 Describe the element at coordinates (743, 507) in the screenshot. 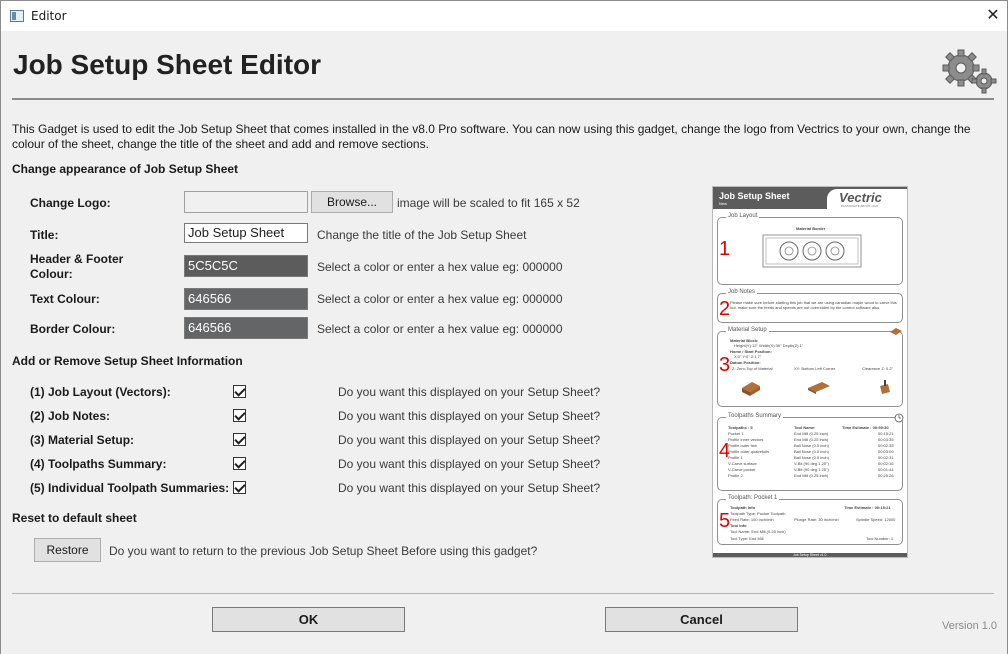

I see `preview-toolpath-line-0: Toolpath Info` at that location.